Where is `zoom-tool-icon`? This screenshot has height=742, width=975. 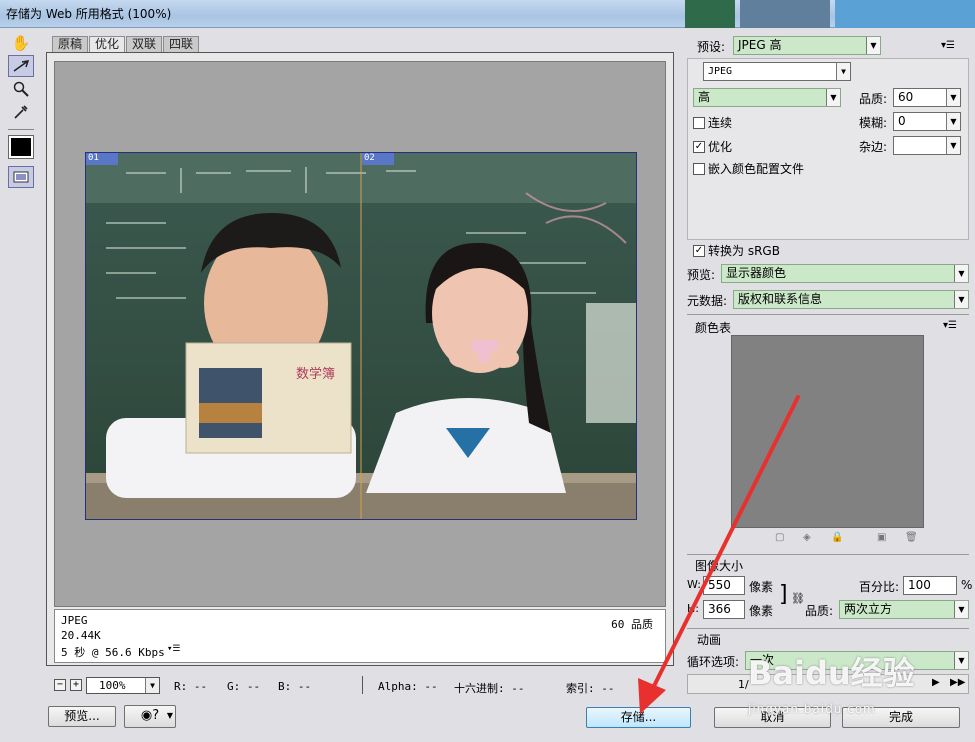
zoom-tool-icon is located at coordinates (21, 89).